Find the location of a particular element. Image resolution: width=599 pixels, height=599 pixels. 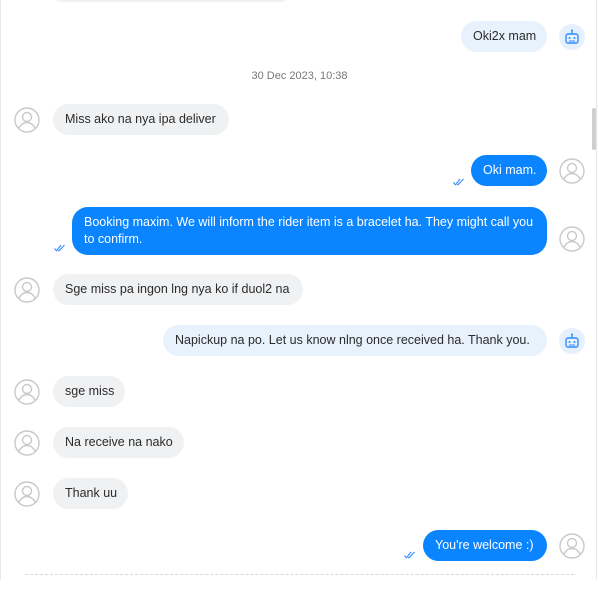

message-text: Na receive na nako is located at coordinates (119, 442).